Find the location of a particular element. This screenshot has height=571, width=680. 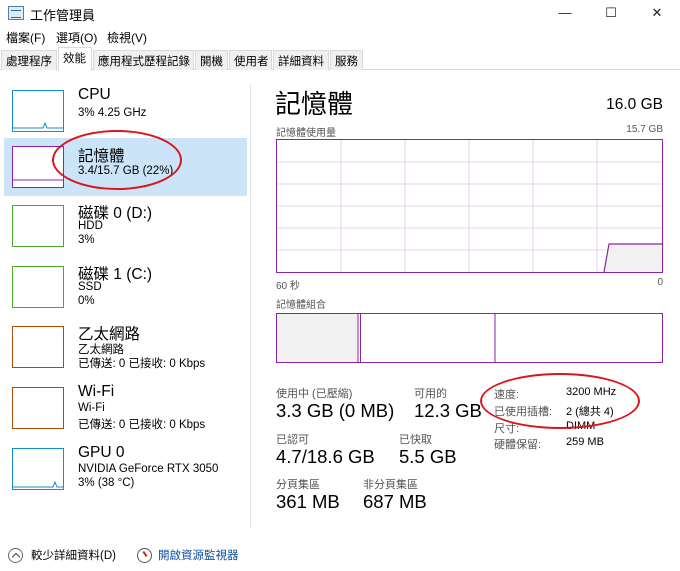

window-title: 工作管理員 is located at coordinates (63, 15).